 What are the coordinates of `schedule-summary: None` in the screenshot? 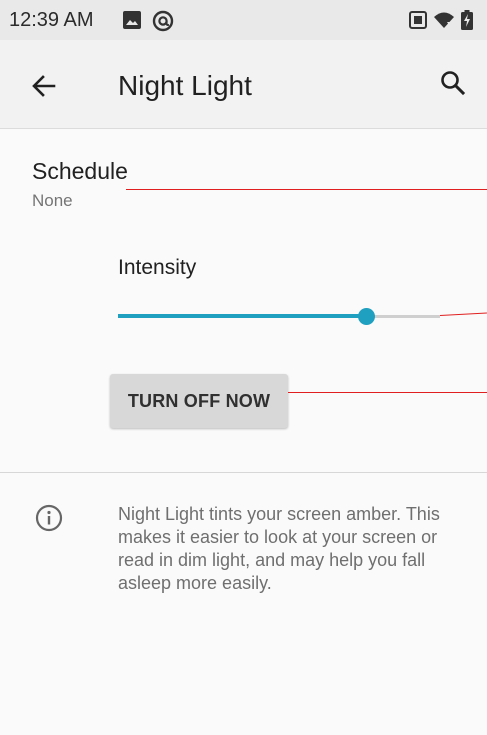 It's located at (52, 200).